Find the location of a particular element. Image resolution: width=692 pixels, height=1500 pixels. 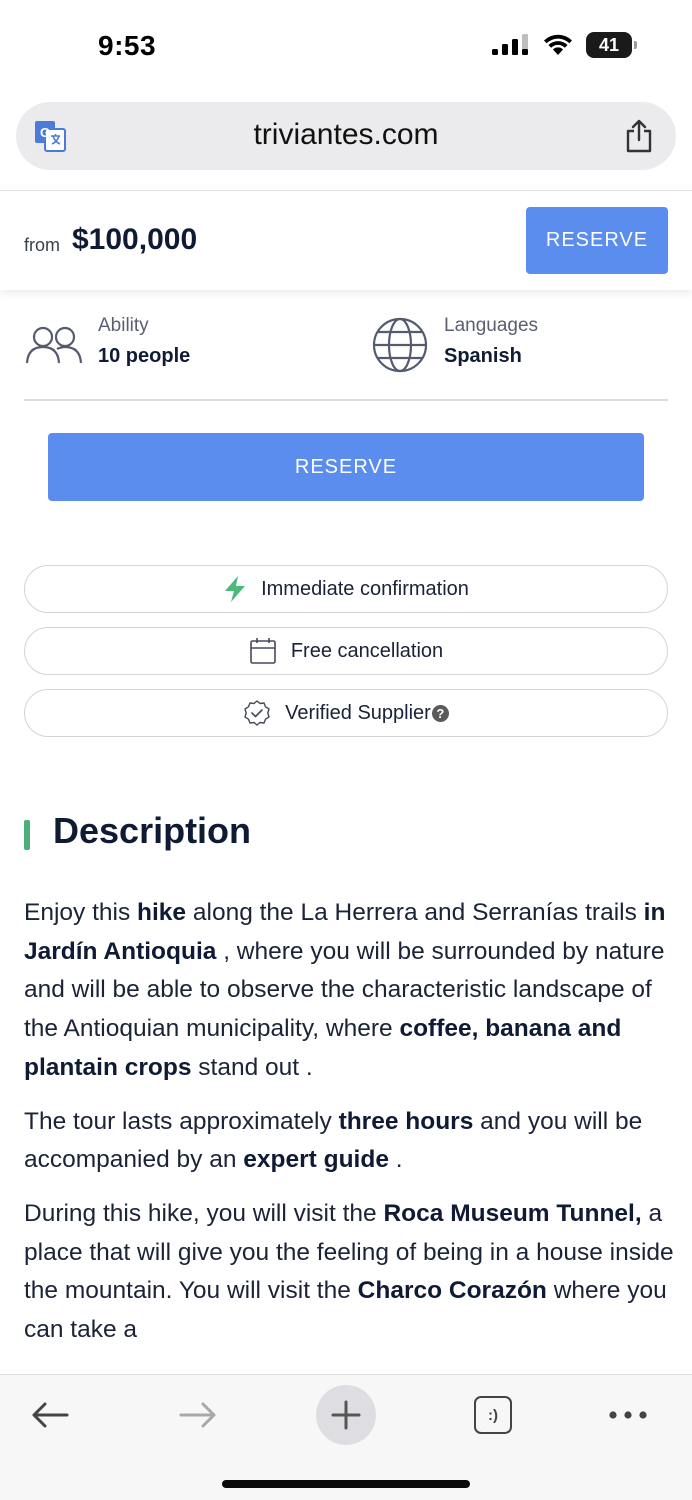

forward-button is located at coordinates (198, 1415).